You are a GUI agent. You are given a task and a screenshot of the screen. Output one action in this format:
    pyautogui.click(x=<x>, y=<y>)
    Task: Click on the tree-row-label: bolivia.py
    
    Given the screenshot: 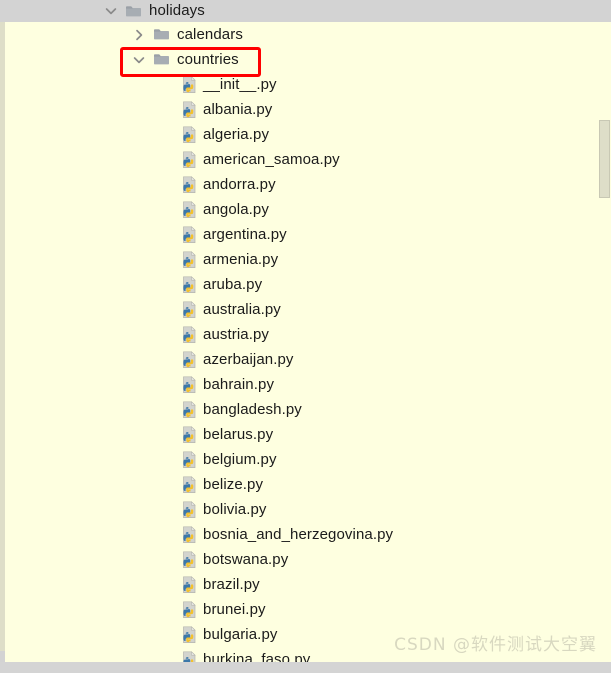 What is the action you would take?
    pyautogui.click(x=235, y=509)
    